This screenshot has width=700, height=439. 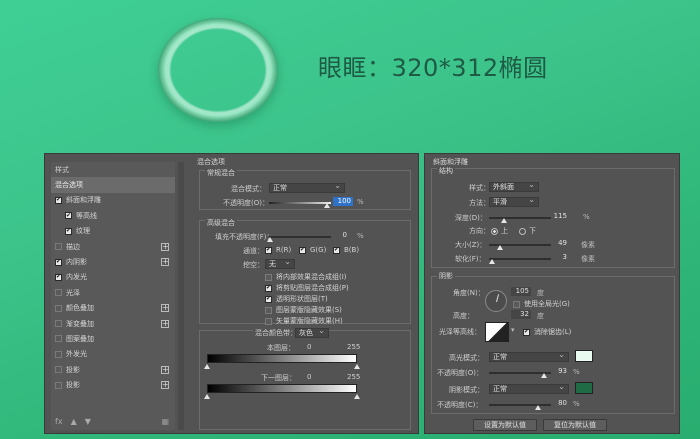 I want to click on style-item: 外发光, so click(x=113, y=354).